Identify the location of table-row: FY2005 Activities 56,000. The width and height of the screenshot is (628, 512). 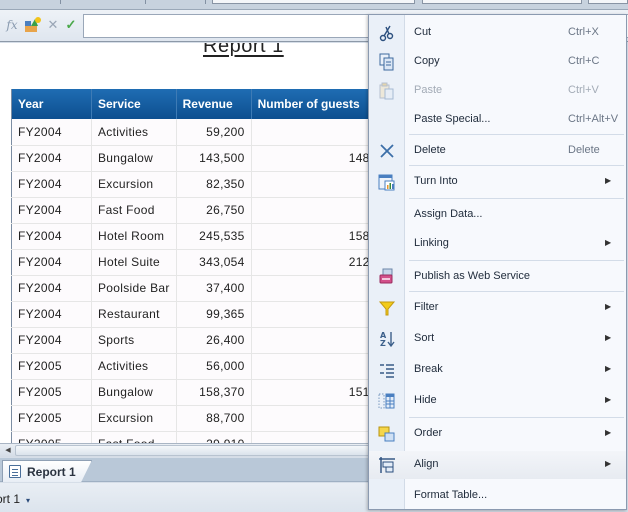
(194, 366).